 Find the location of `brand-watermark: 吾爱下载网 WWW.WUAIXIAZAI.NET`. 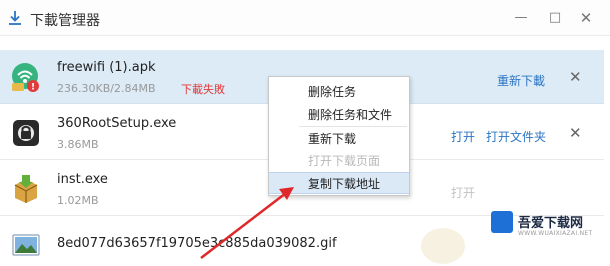

brand-watermark: 吾爱下载网 WWW.WUAIXIAZAI.NET is located at coordinates (545, 223).